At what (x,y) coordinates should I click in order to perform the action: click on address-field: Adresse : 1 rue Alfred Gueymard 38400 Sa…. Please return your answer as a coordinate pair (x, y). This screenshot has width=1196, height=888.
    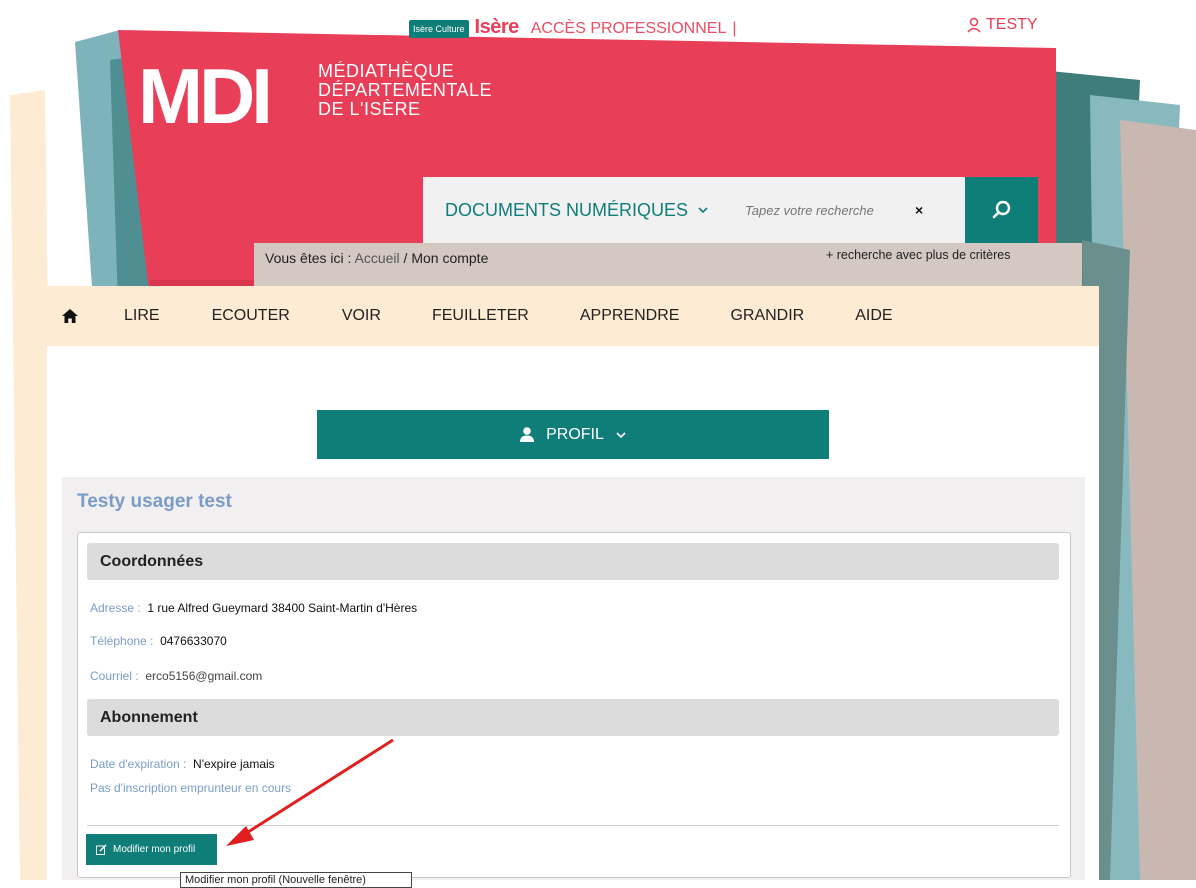
    Looking at the image, I should click on (253, 608).